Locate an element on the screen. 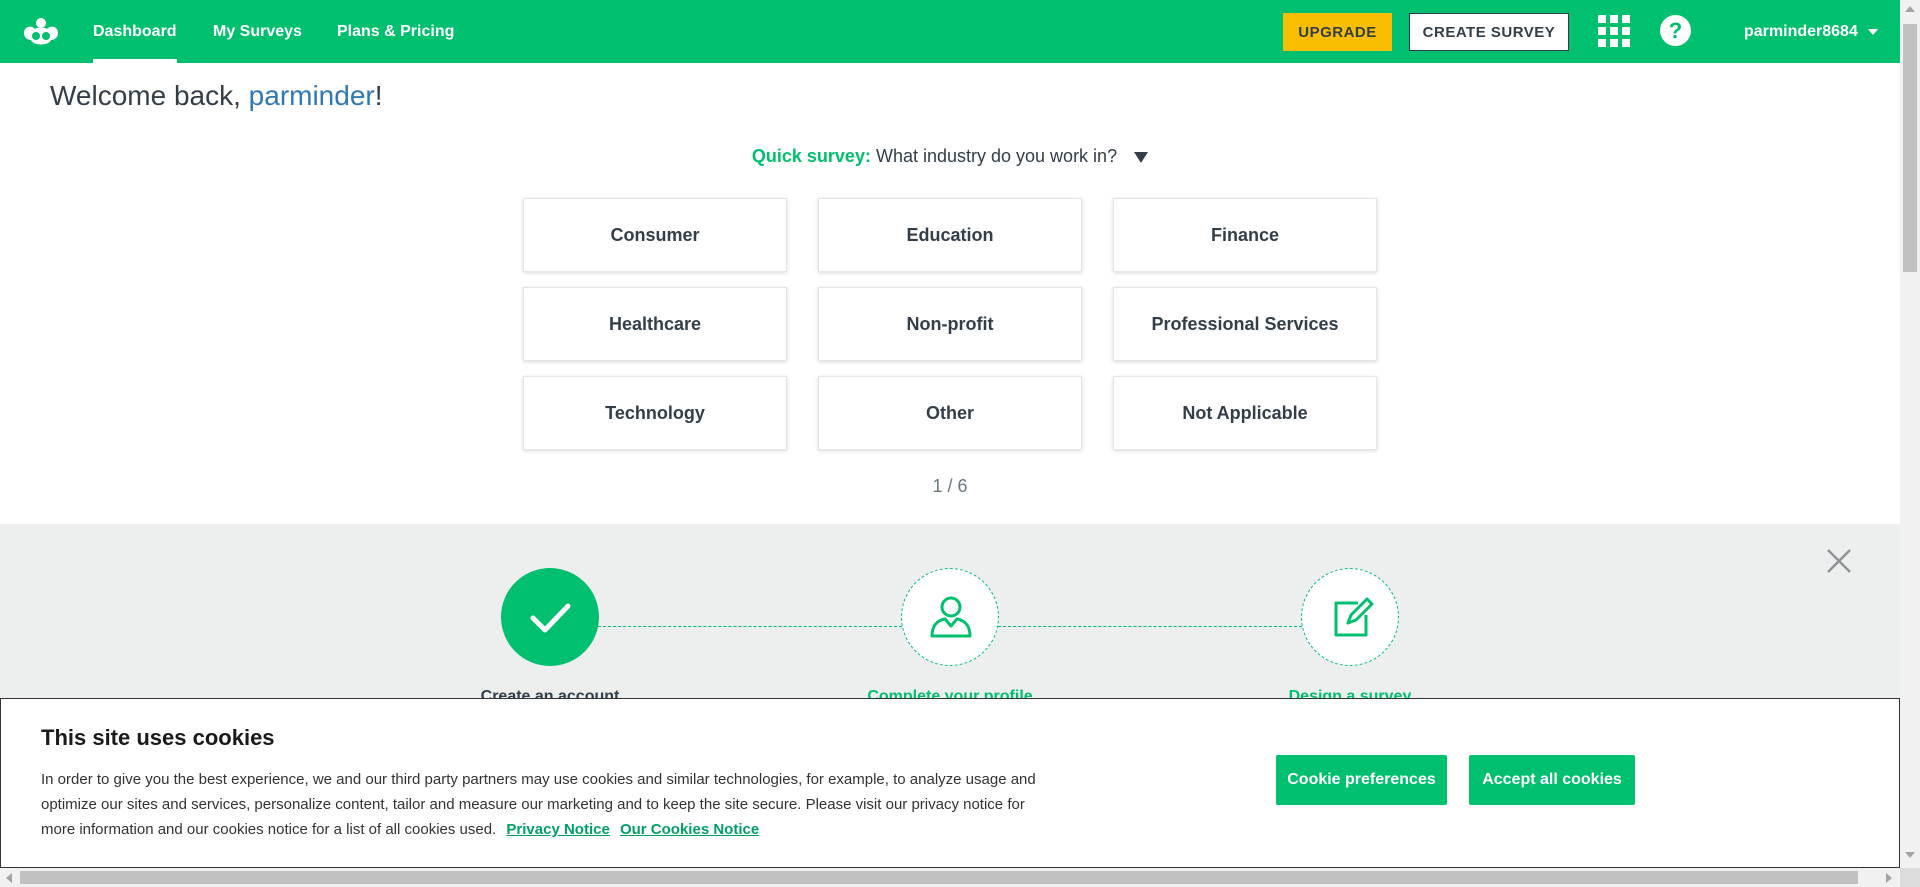 The height and width of the screenshot is (887, 1920). welcome-name: parminder is located at coordinates (311, 95).